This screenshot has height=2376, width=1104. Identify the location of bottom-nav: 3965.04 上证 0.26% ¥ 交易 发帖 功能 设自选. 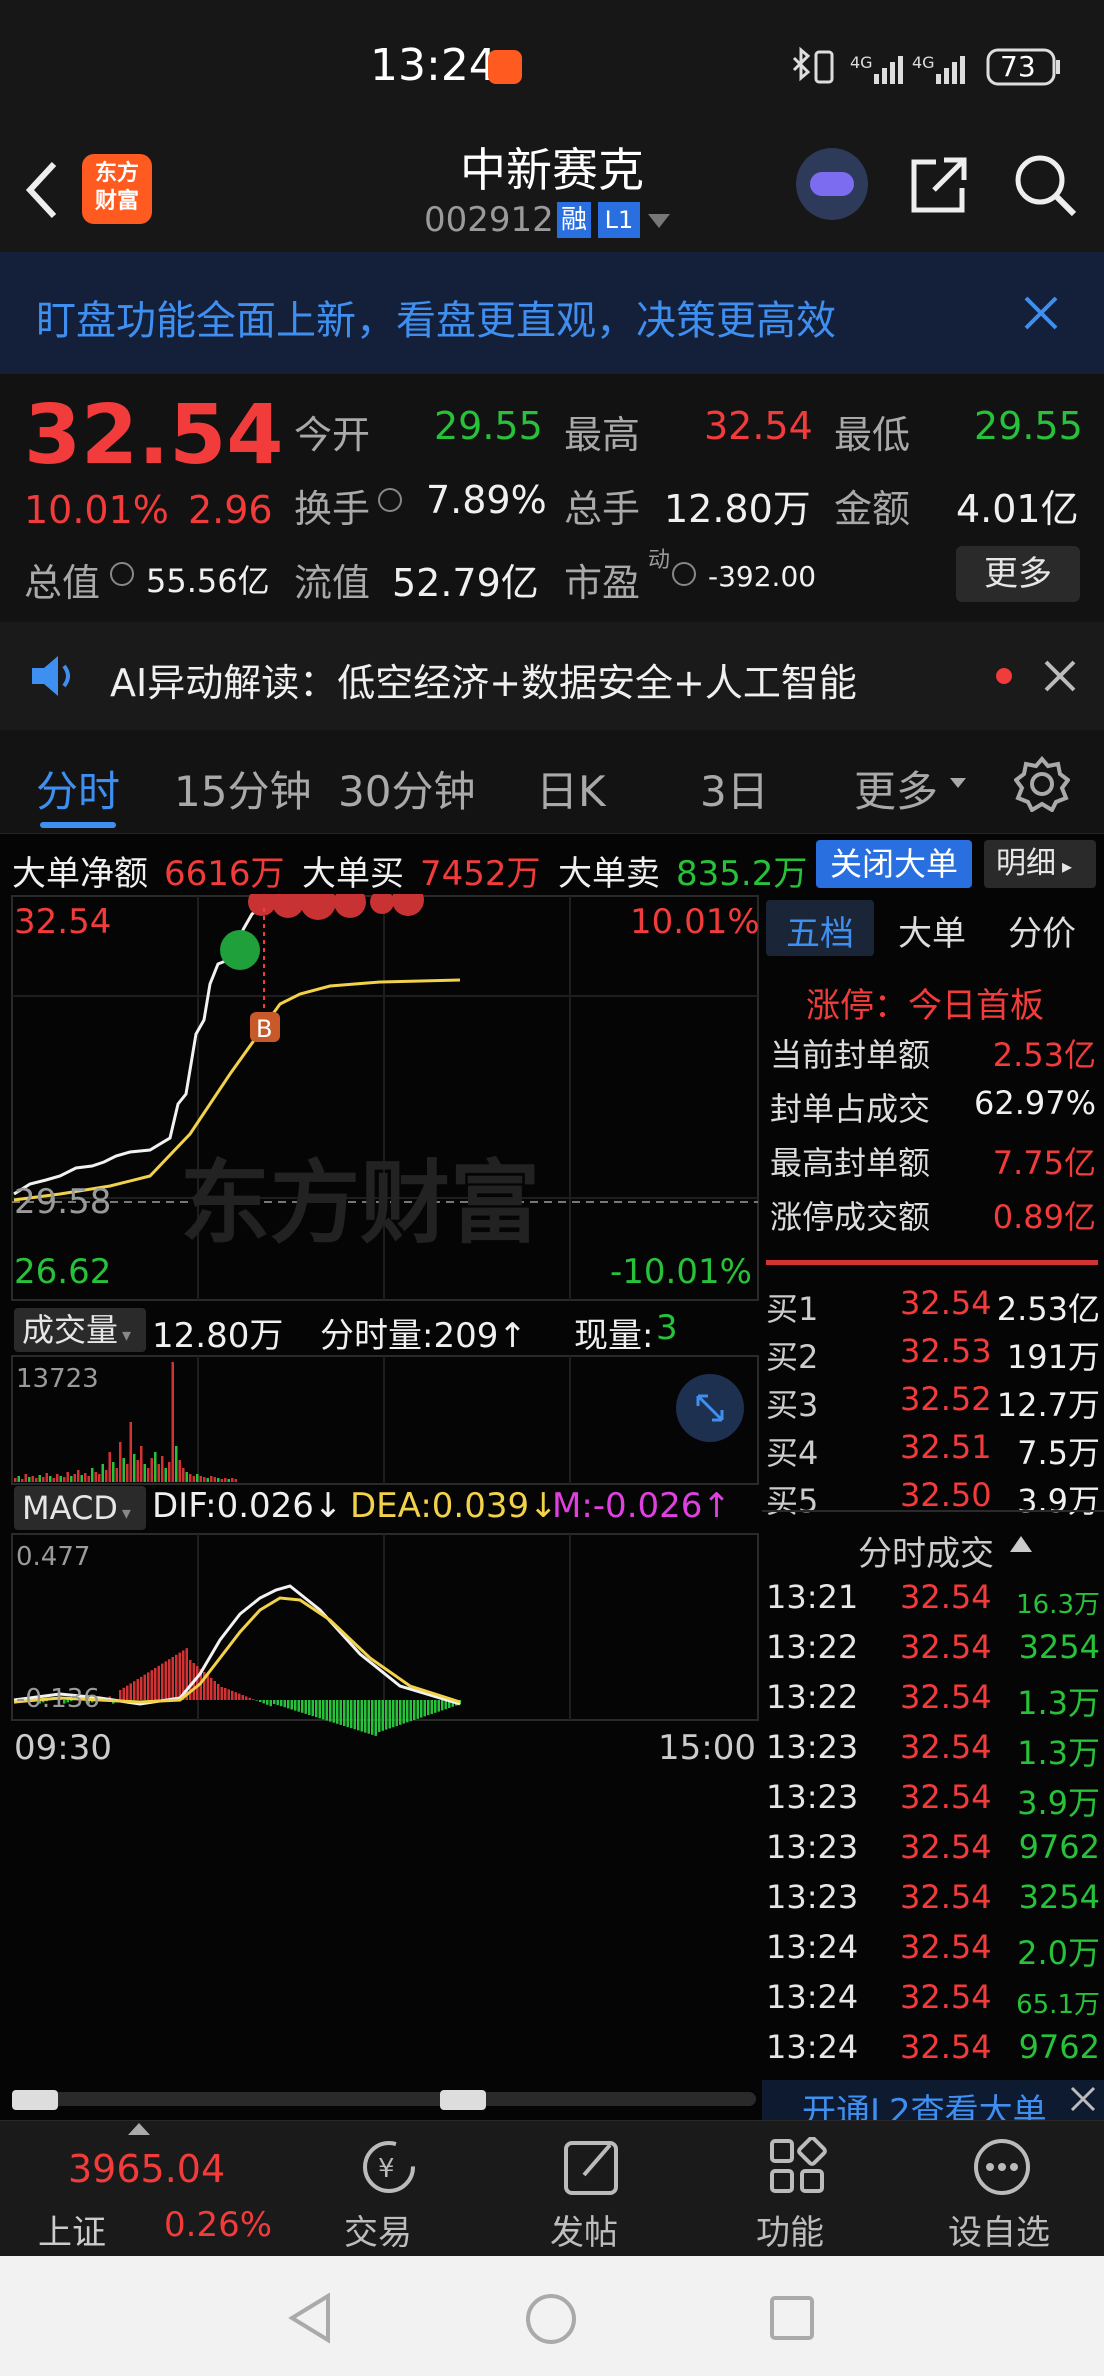
(552, 2188).